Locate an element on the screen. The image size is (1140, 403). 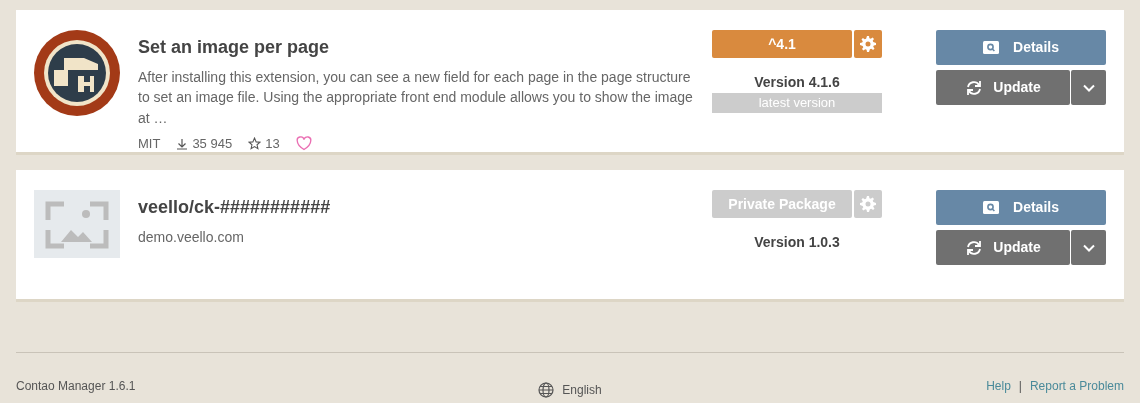
constraint-button: ^4.1 is located at coordinates (782, 44).